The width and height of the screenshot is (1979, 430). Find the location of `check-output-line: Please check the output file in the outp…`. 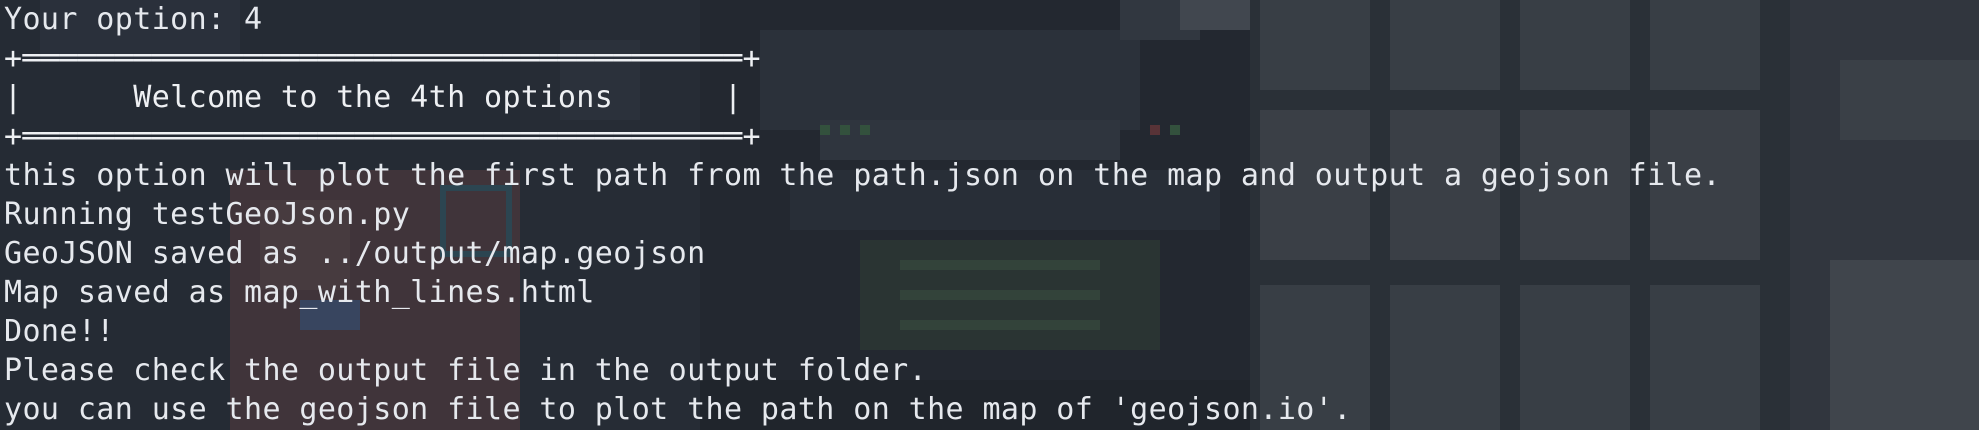

check-output-line: Please check the output file in the outp… is located at coordinates (466, 370).